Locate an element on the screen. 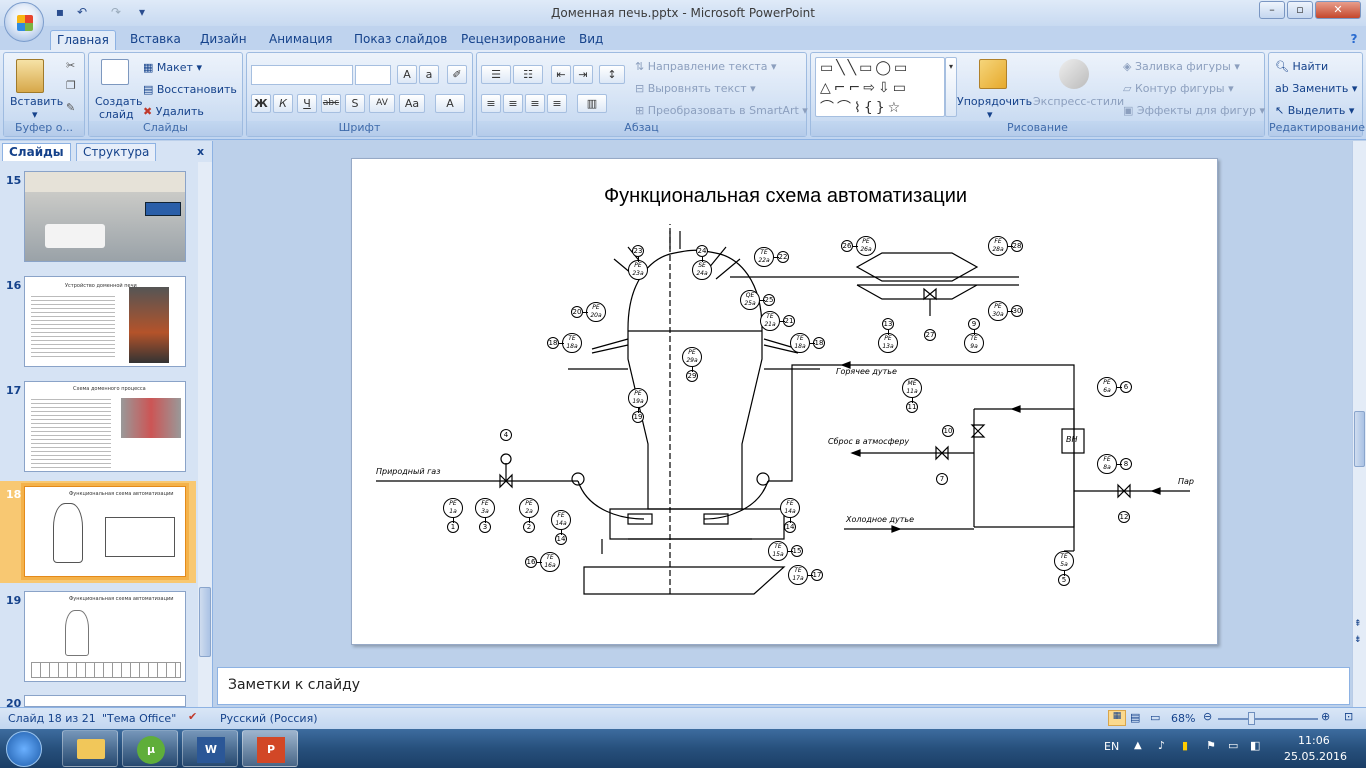 This screenshot has height=768, width=1366. paste-icon is located at coordinates (30, 76).